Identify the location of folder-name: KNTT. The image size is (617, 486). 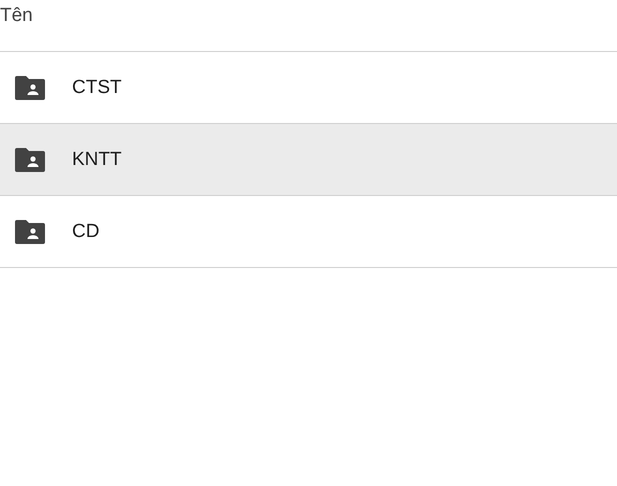
(97, 159).